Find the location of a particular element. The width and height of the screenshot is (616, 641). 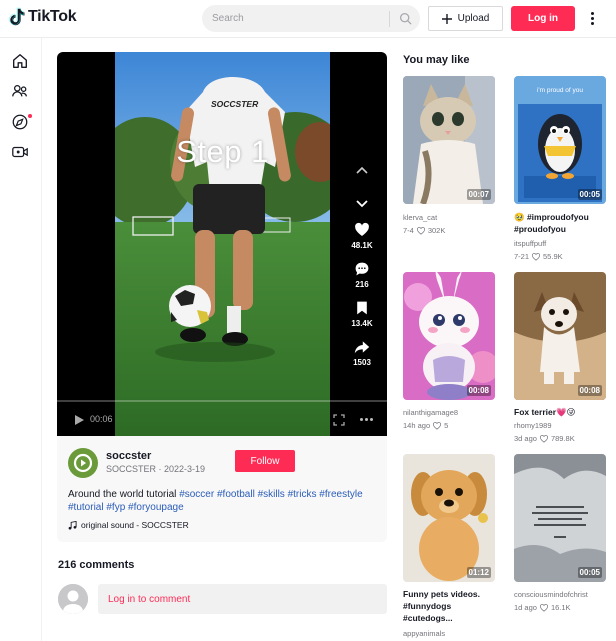

progress-bar is located at coordinates (222, 401).